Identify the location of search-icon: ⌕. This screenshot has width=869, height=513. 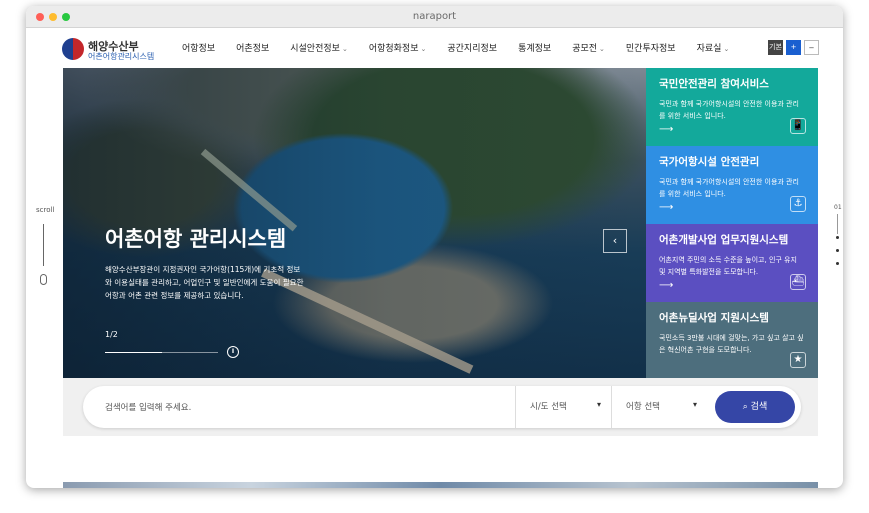
(745, 407).